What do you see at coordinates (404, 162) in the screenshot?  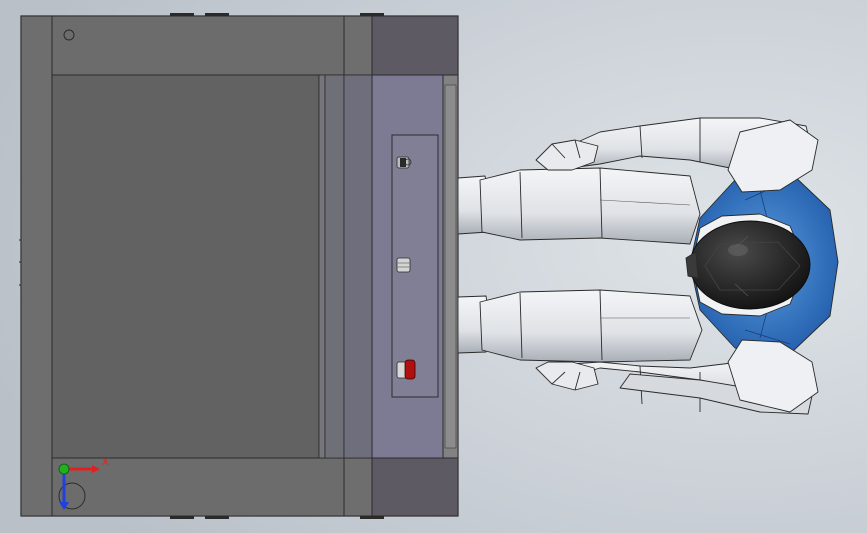 I see `selector-switch` at bounding box center [404, 162].